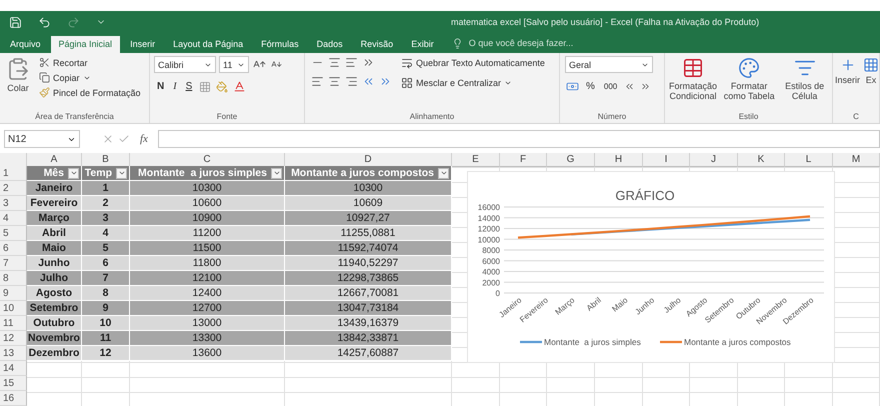 This screenshot has height=406, width=880. Describe the element at coordinates (73, 22) in the screenshot. I see `redo-button` at that location.